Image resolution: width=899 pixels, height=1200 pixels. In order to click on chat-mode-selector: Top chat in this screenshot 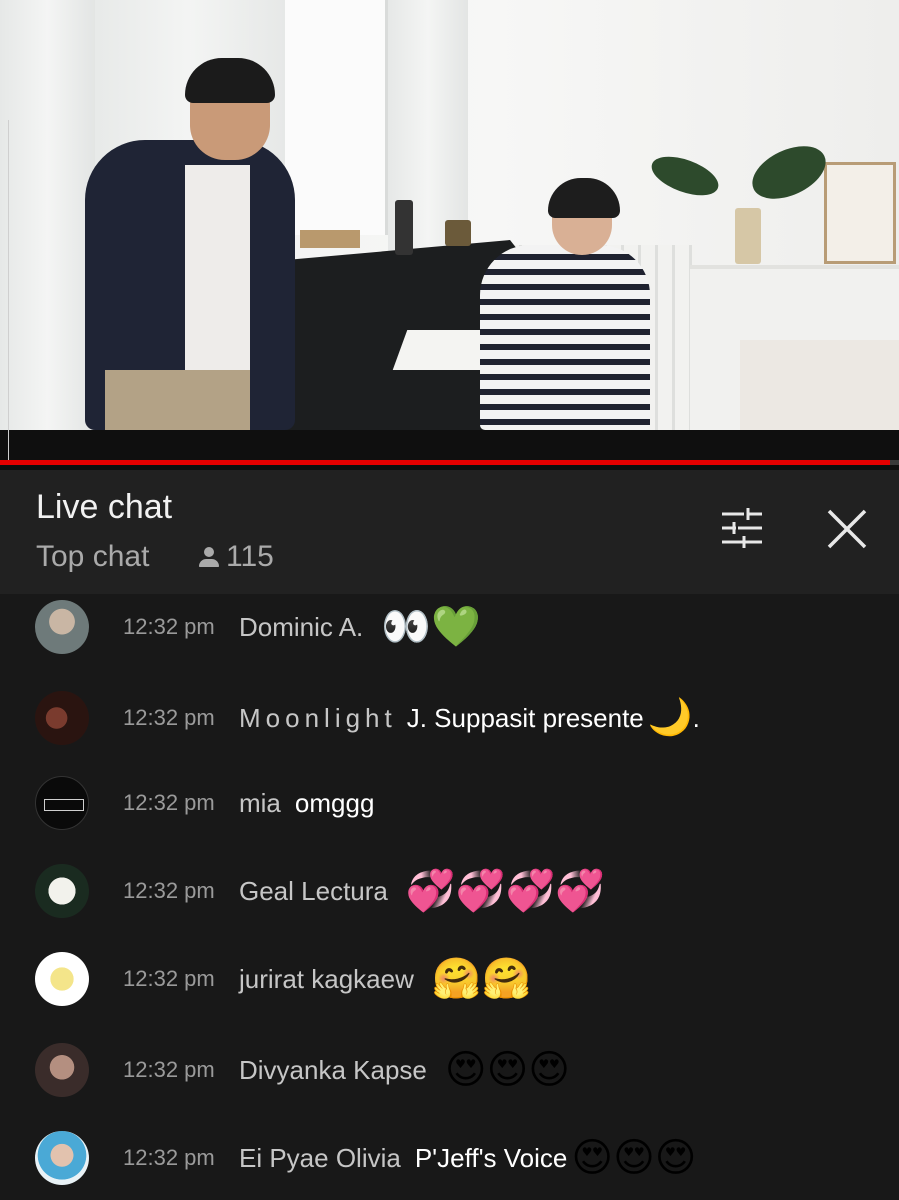, I will do `click(92, 557)`.